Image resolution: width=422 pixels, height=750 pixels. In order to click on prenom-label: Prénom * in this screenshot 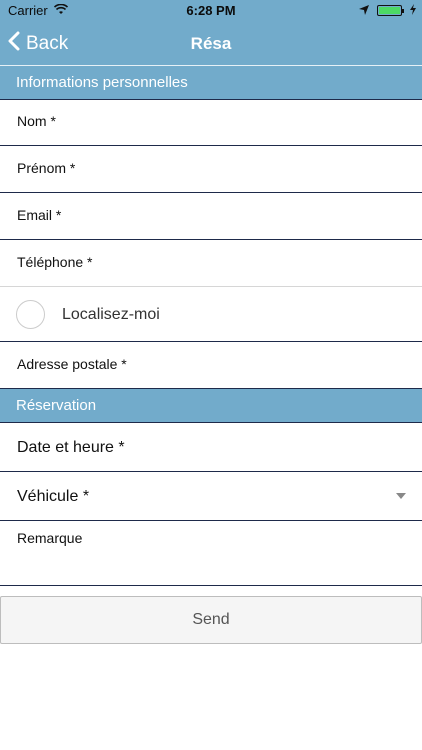, I will do `click(46, 168)`.